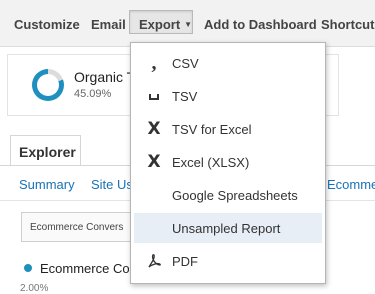 This screenshot has height=294, width=375. What do you see at coordinates (235, 195) in the screenshot?
I see `menu-item-label: Google Spreadsheets` at bounding box center [235, 195].